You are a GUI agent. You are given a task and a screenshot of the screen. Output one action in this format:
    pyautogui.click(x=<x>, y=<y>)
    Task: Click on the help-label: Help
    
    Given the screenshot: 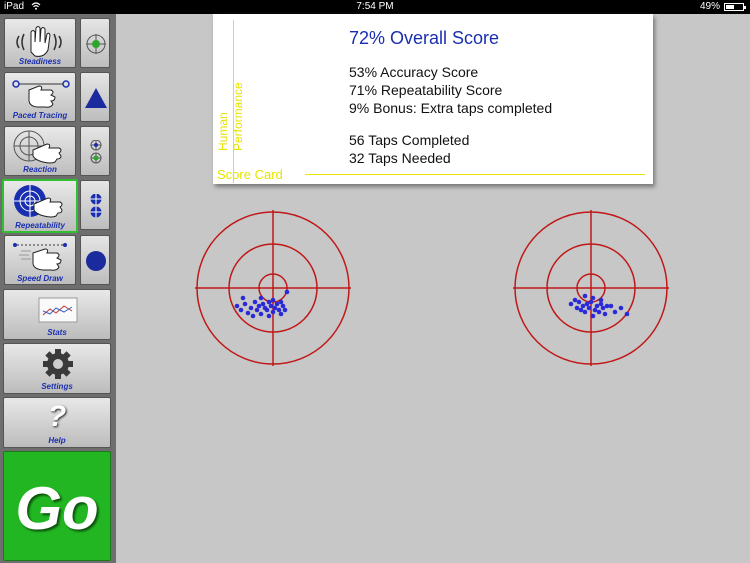 What is the action you would take?
    pyautogui.click(x=57, y=440)
    